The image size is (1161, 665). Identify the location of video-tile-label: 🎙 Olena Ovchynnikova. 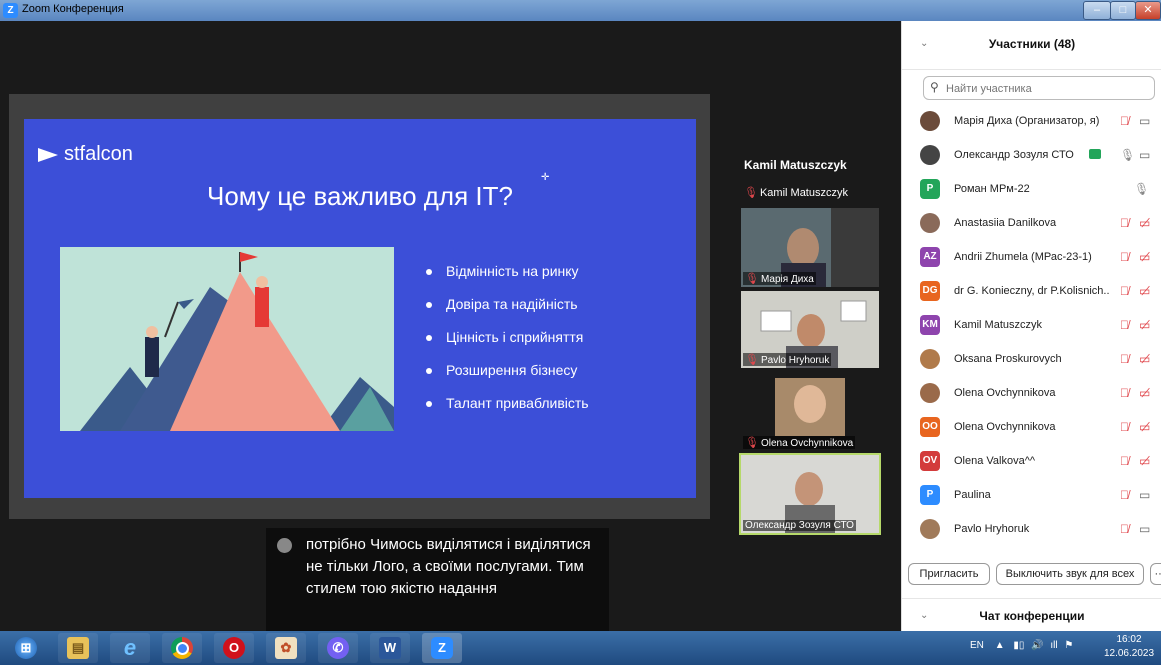
(799, 442).